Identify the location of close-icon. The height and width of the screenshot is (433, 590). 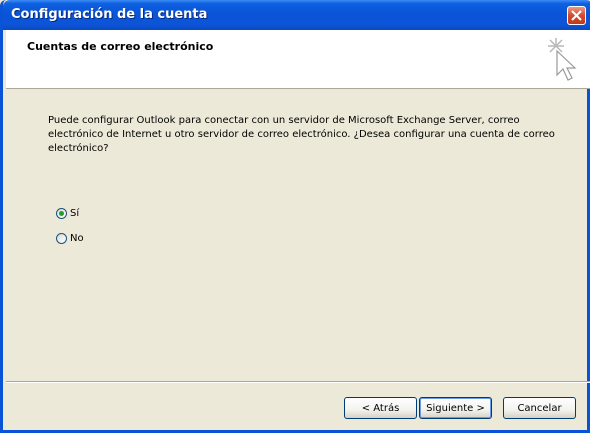
(576, 15).